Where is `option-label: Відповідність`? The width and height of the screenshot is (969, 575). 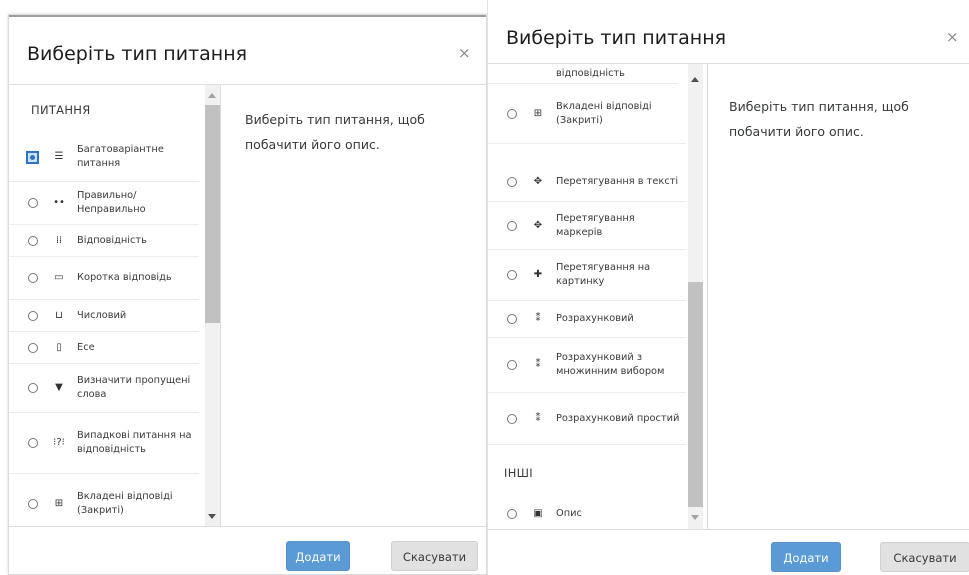
option-label: Відповідність is located at coordinates (112, 240).